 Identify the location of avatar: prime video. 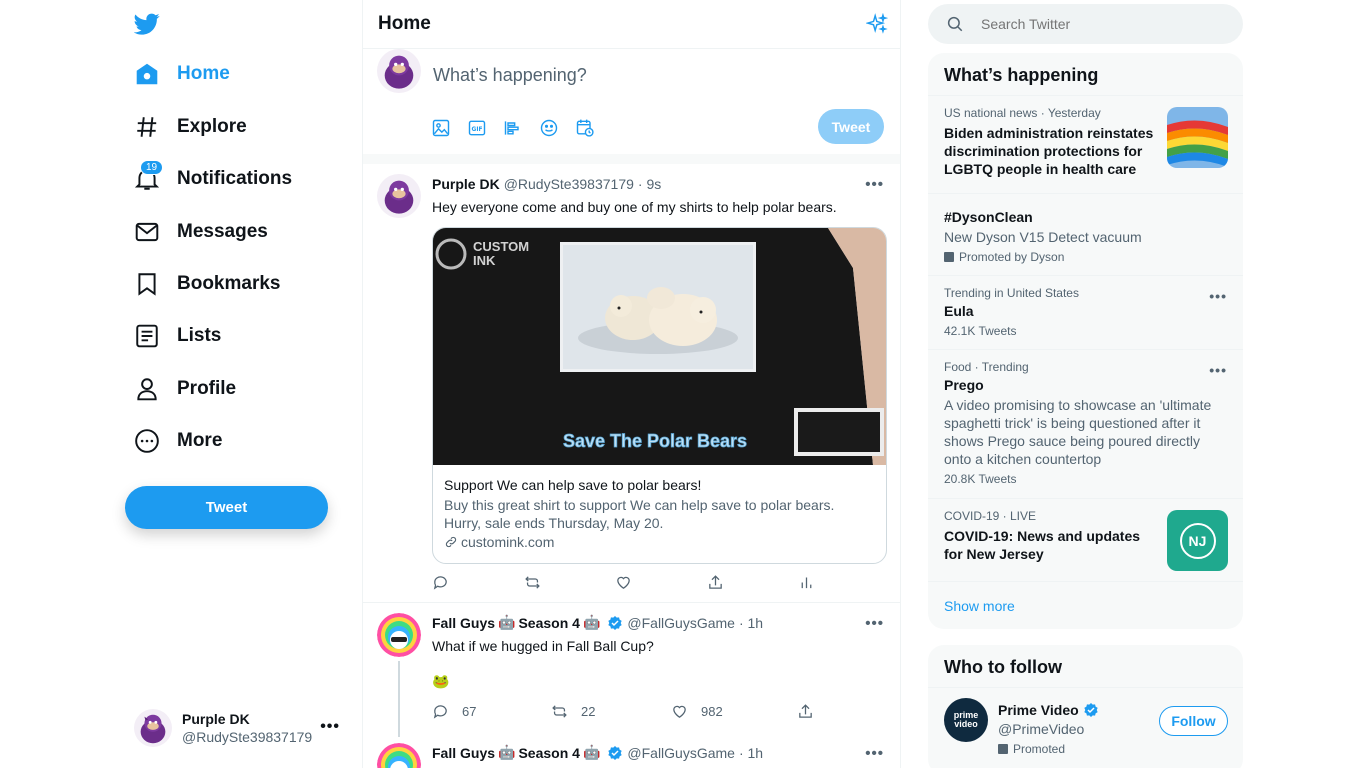
(966, 720).